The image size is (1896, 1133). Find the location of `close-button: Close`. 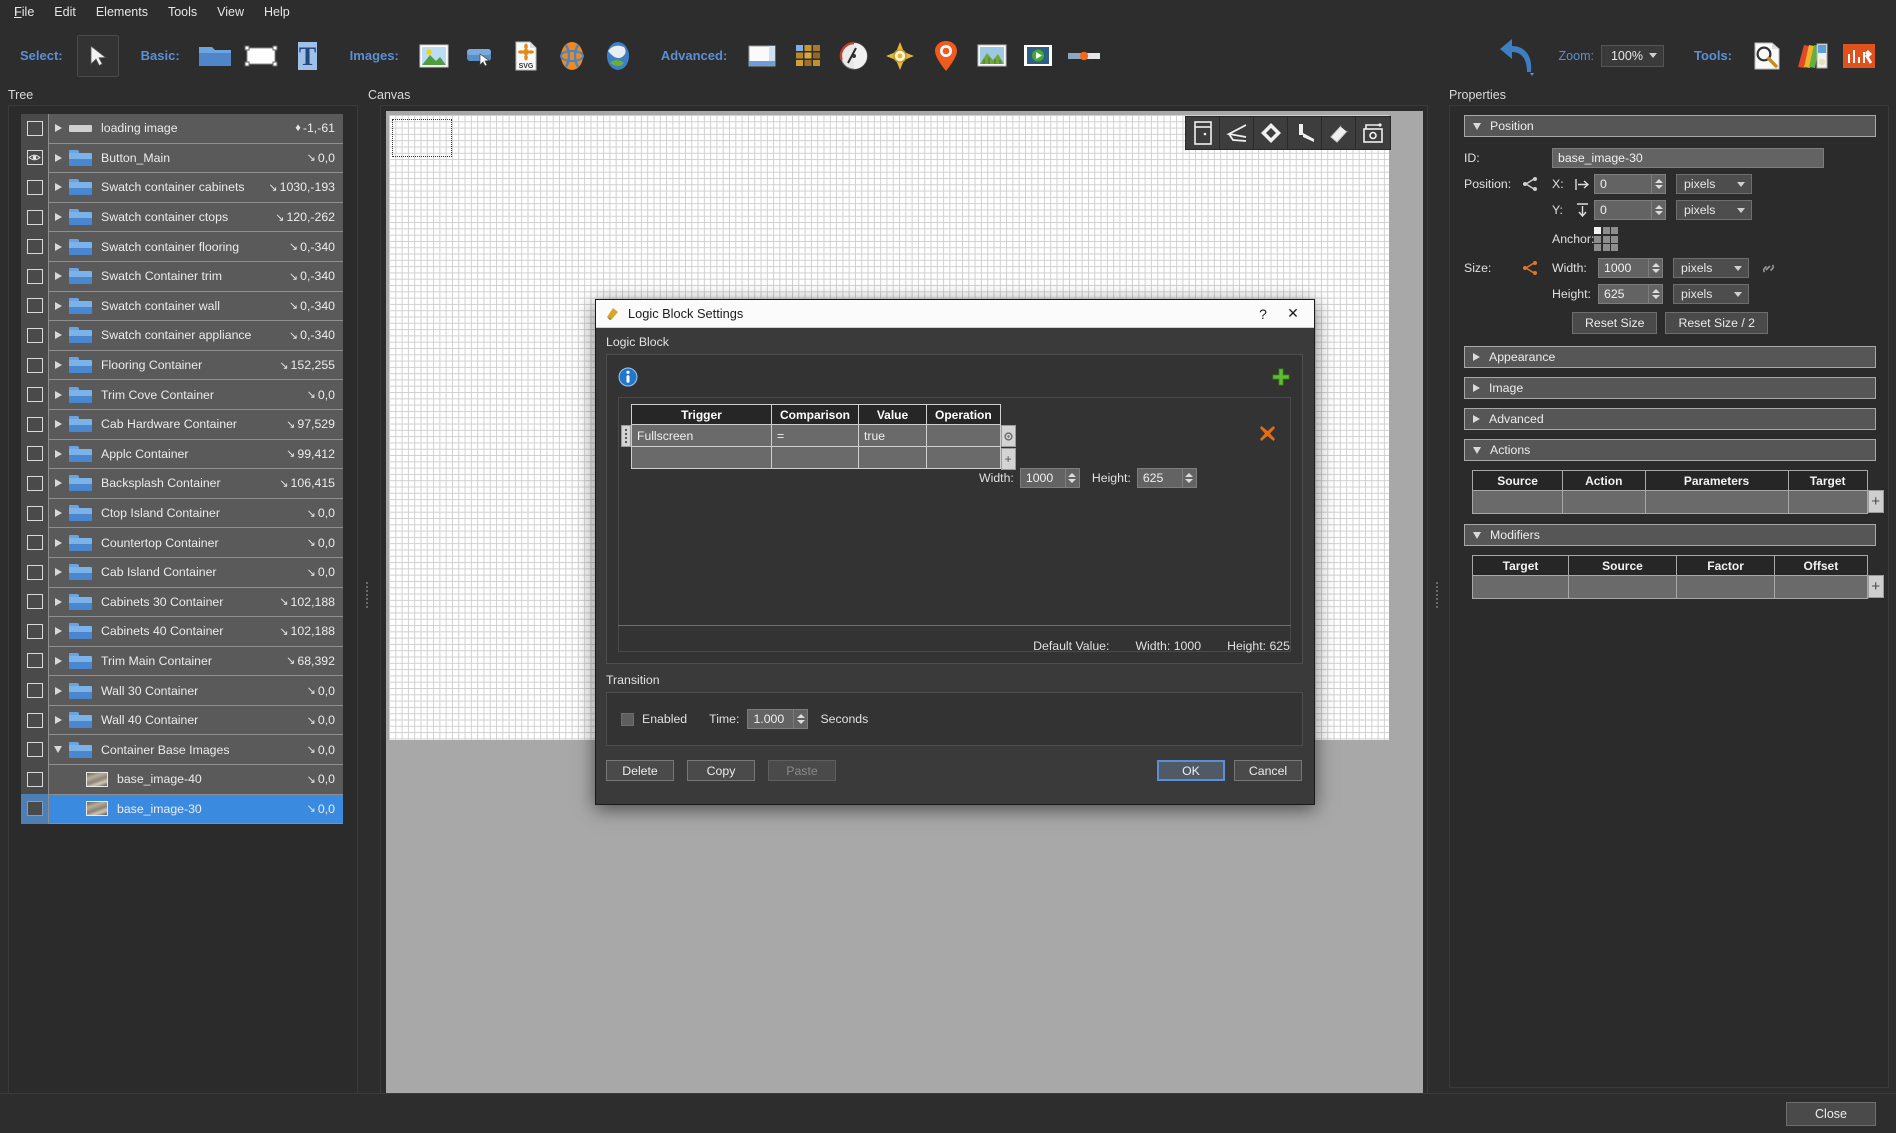

close-button: Close is located at coordinates (1831, 1113).